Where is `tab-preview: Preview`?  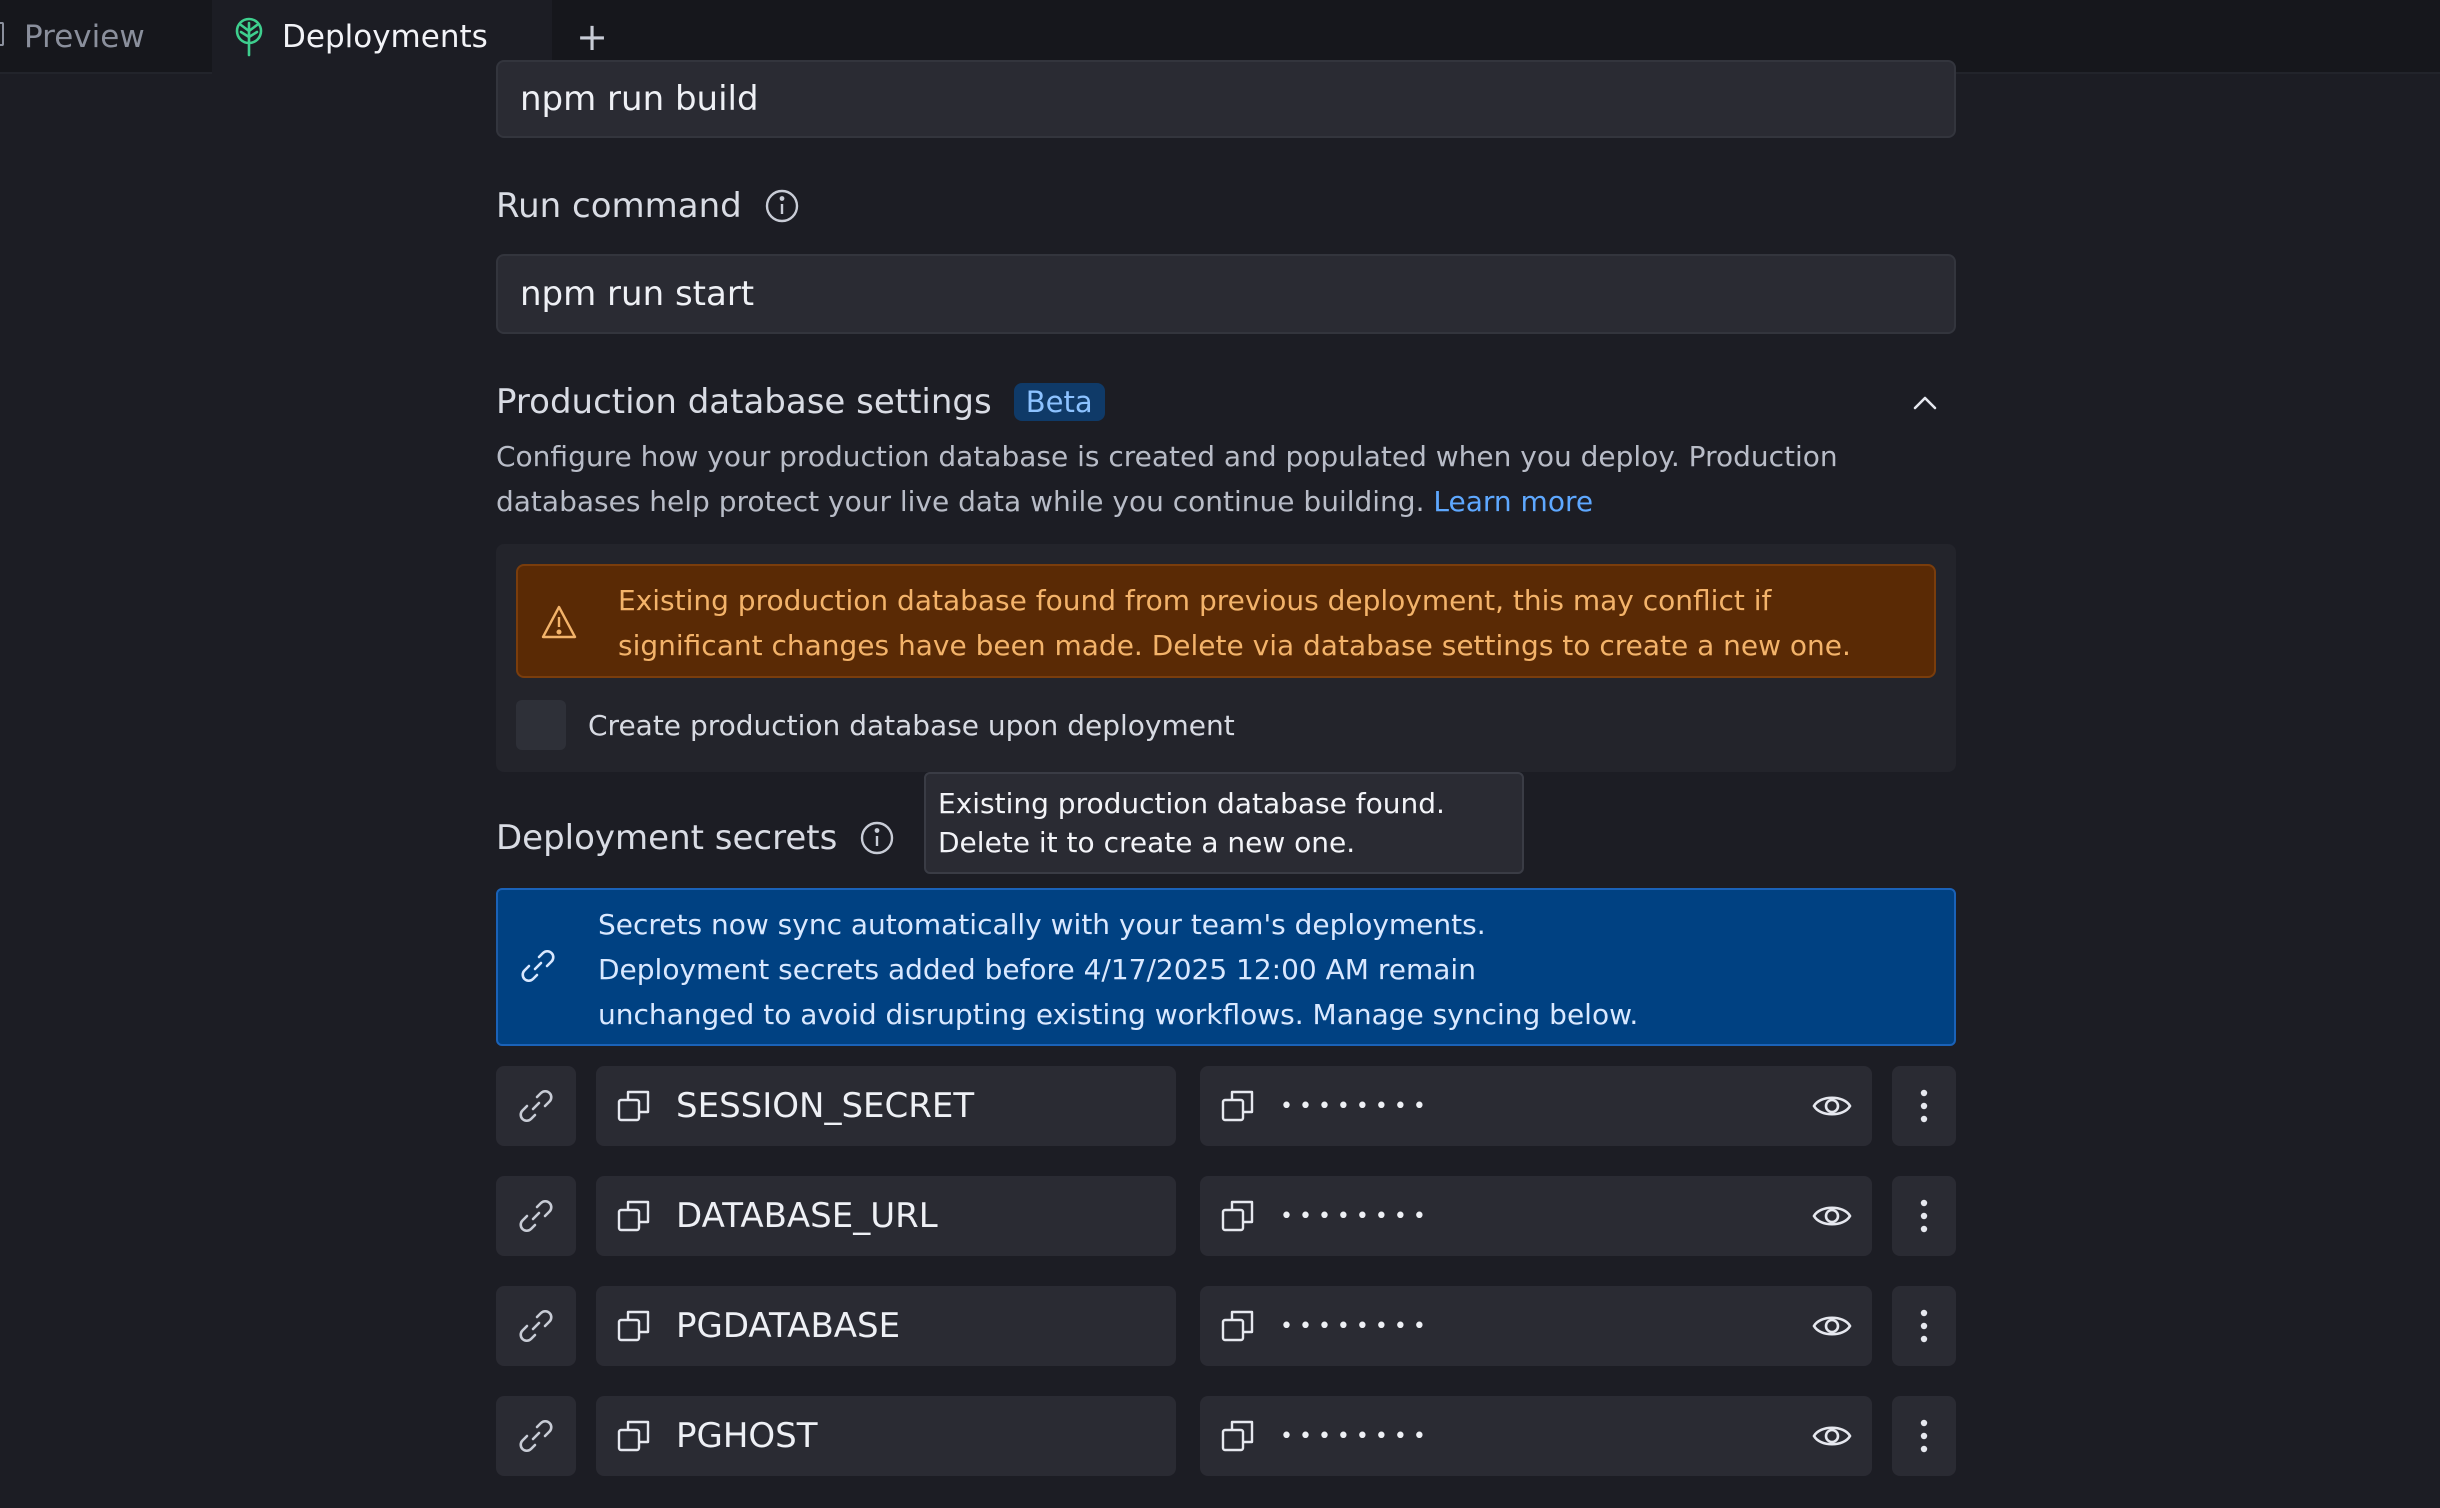
tab-preview: Preview is located at coordinates (106, 37).